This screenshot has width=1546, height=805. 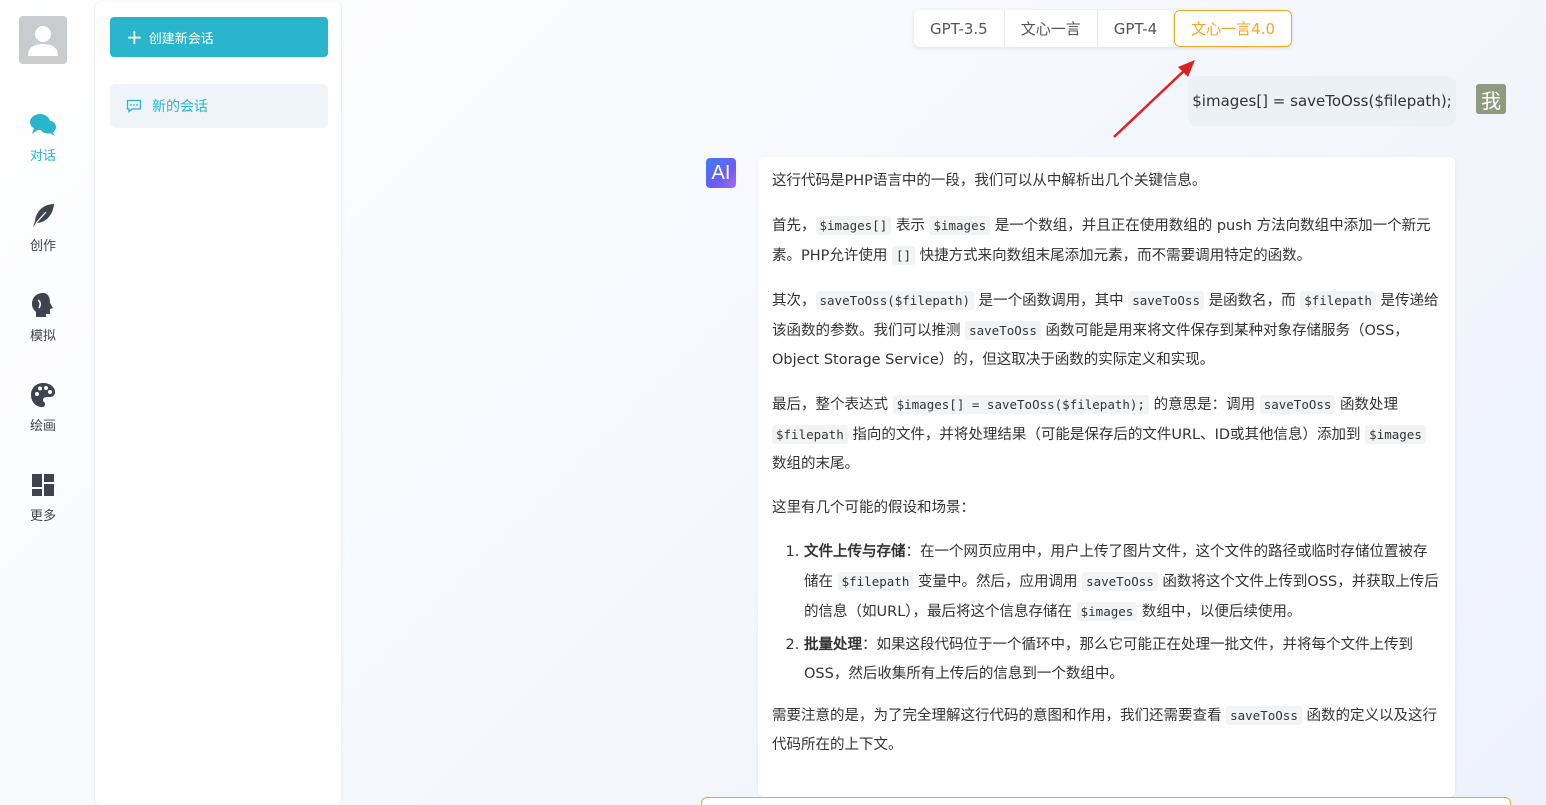 I want to click on tab-wenxin-4: 文心一言4.0, so click(x=1233, y=28).